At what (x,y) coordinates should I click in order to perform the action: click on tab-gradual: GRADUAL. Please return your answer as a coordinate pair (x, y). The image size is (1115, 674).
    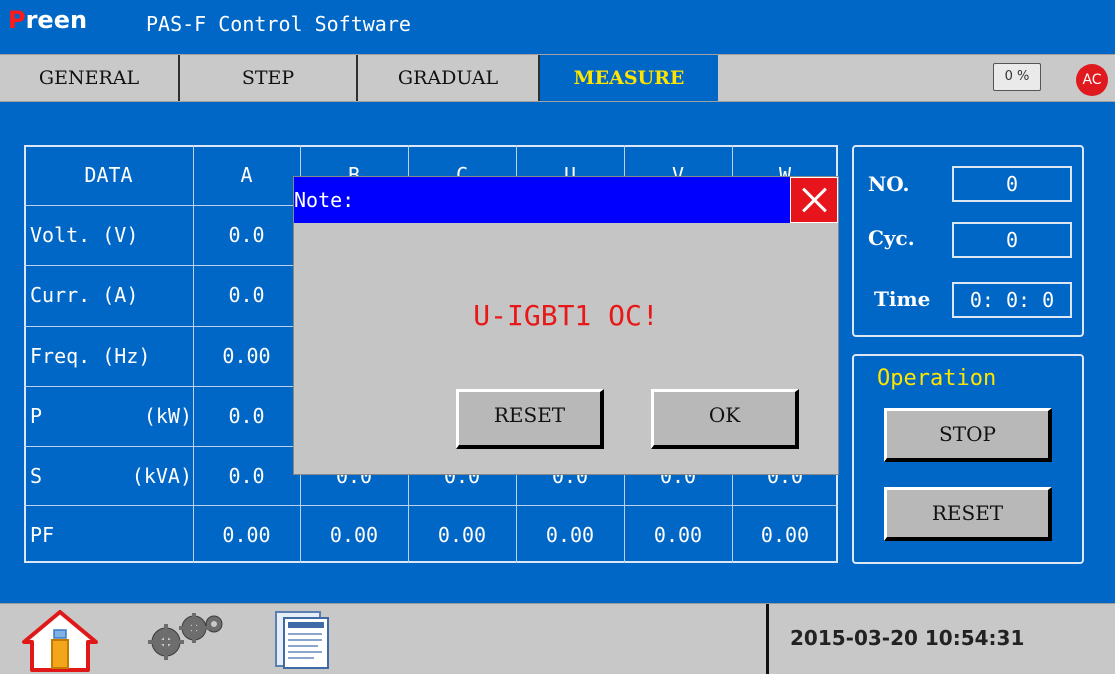
    Looking at the image, I should click on (449, 78).